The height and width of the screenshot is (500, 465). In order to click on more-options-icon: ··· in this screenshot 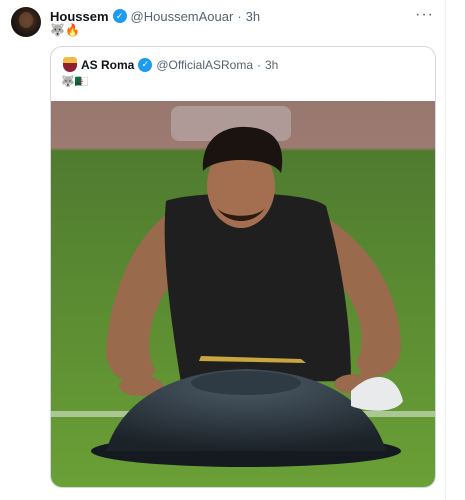, I will do `click(424, 15)`.